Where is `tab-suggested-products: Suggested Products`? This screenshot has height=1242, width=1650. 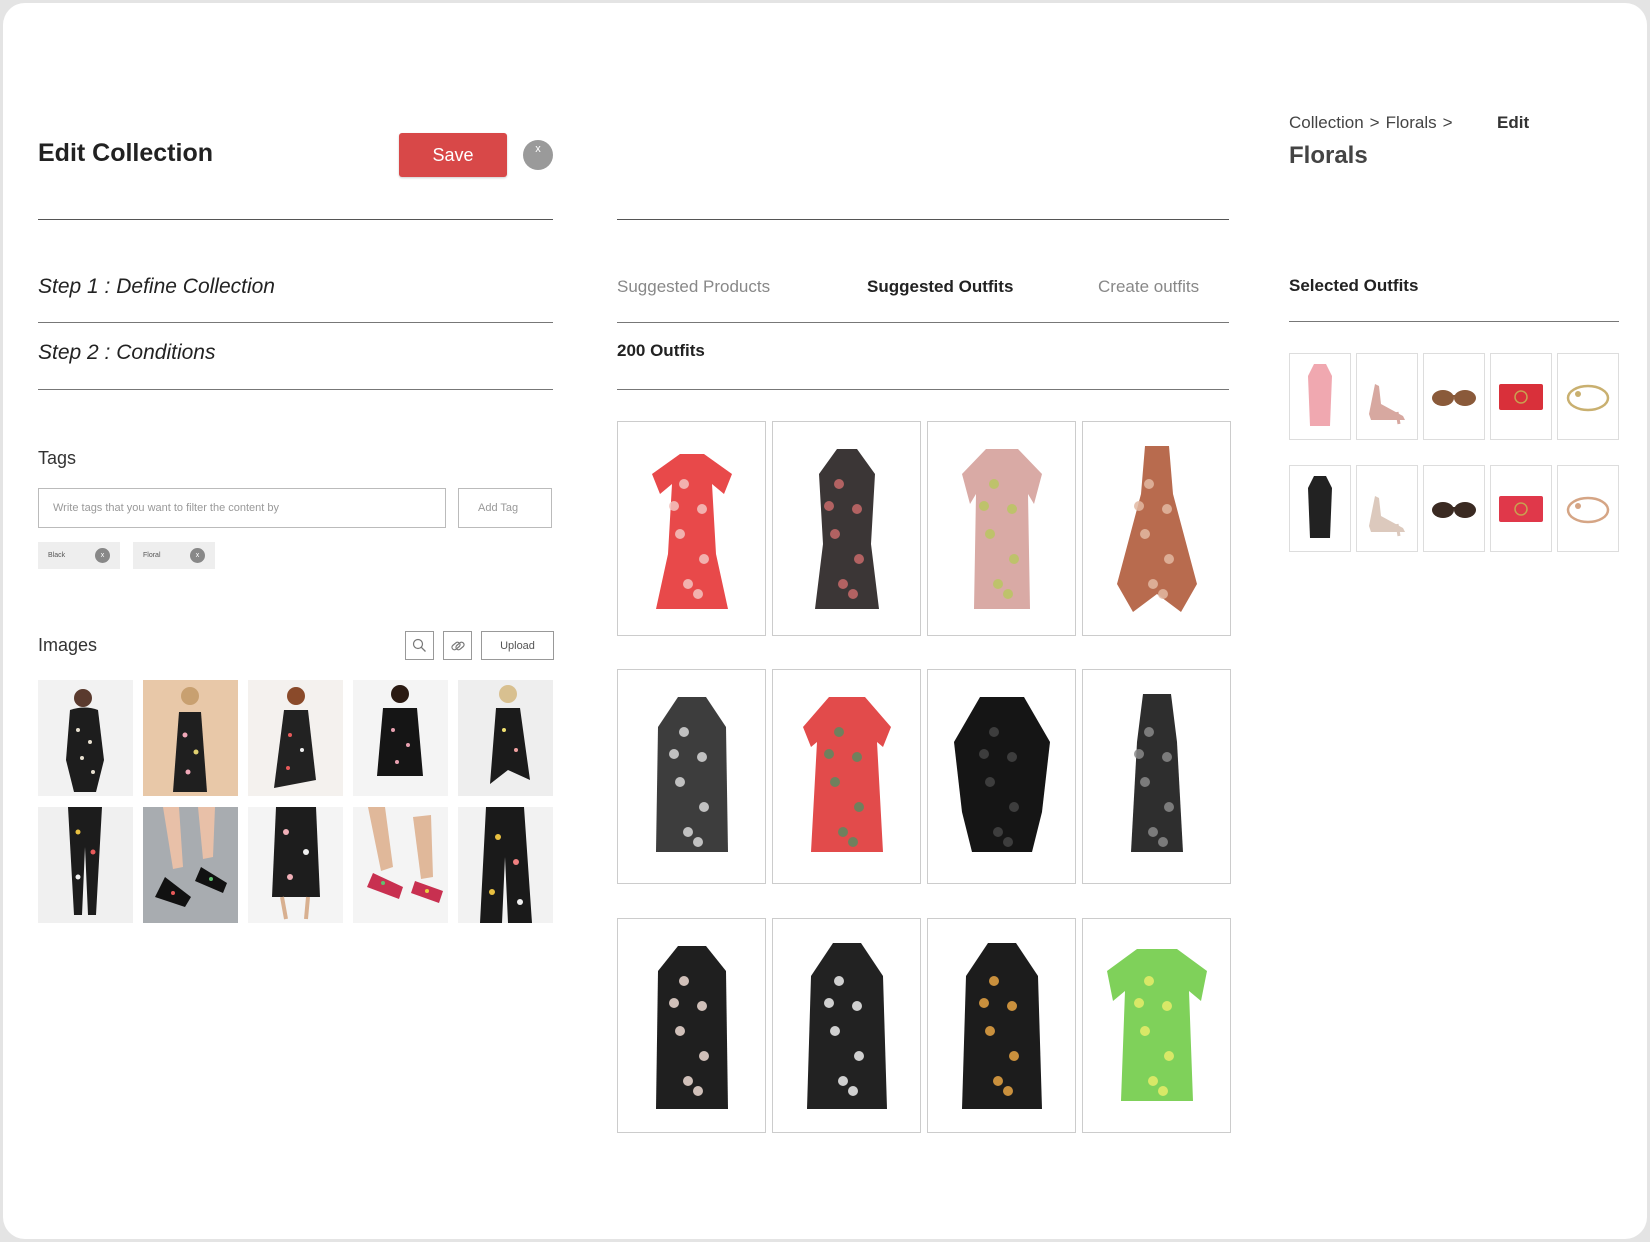
tab-suggested-products: Suggested Products is located at coordinates (693, 287).